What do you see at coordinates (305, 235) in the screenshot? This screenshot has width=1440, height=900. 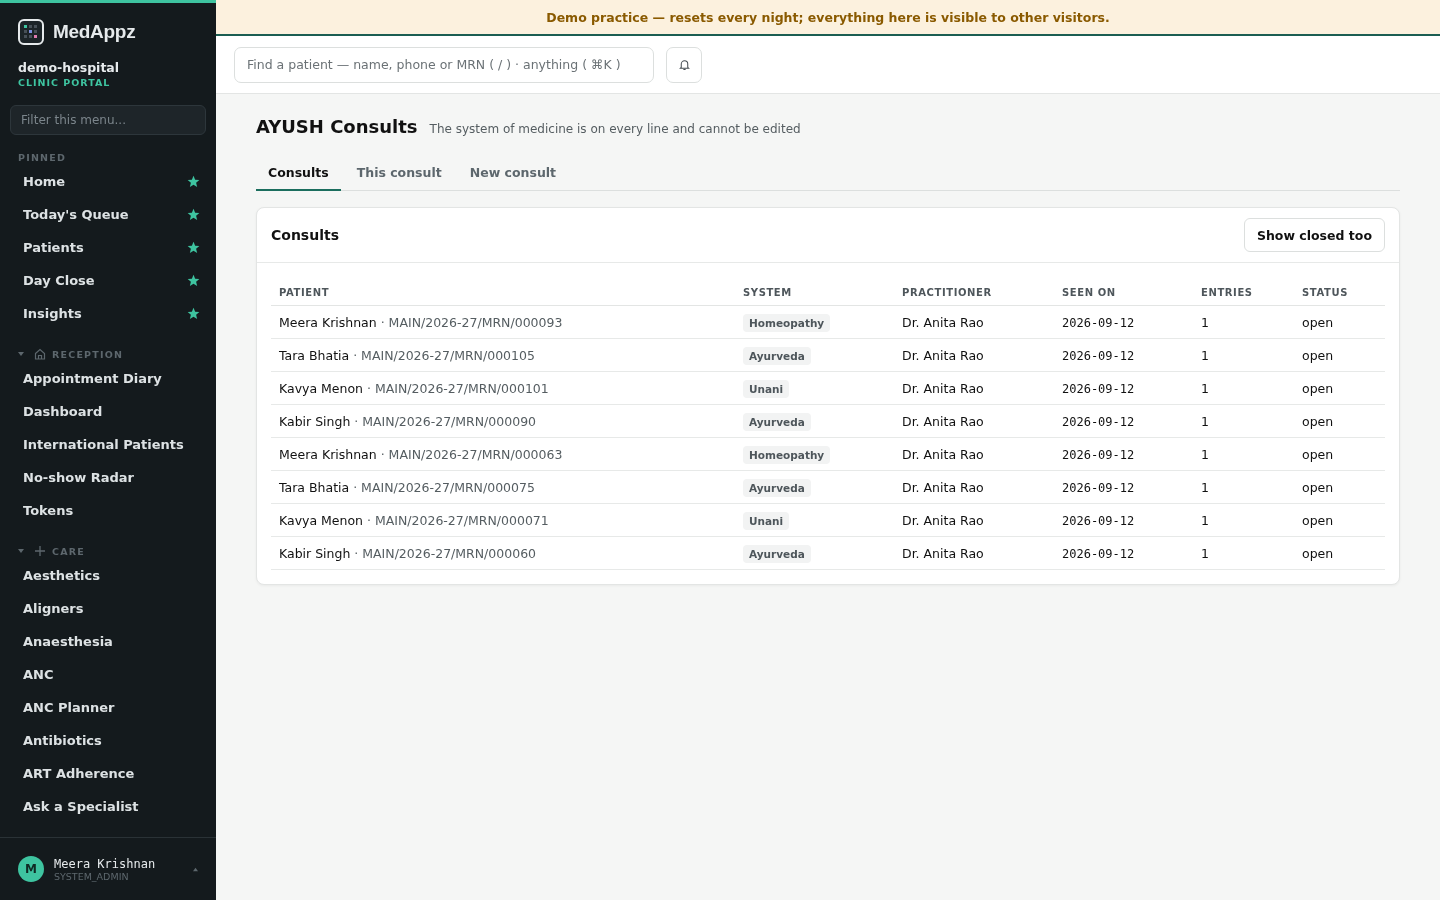 I see `card-title: Consults` at bounding box center [305, 235].